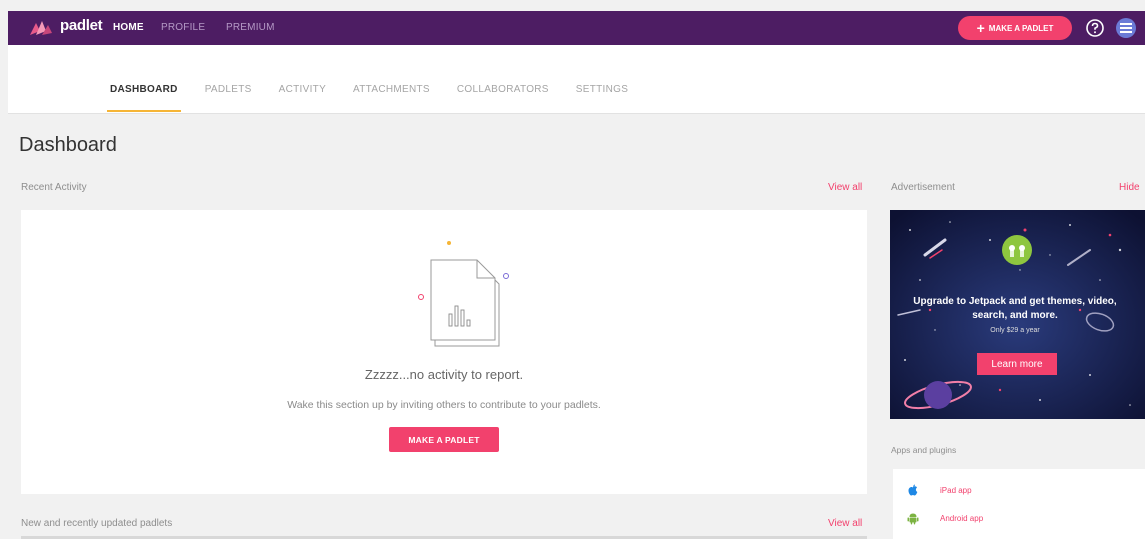 The height and width of the screenshot is (539, 1145). I want to click on nav-home: HOME, so click(128, 27).